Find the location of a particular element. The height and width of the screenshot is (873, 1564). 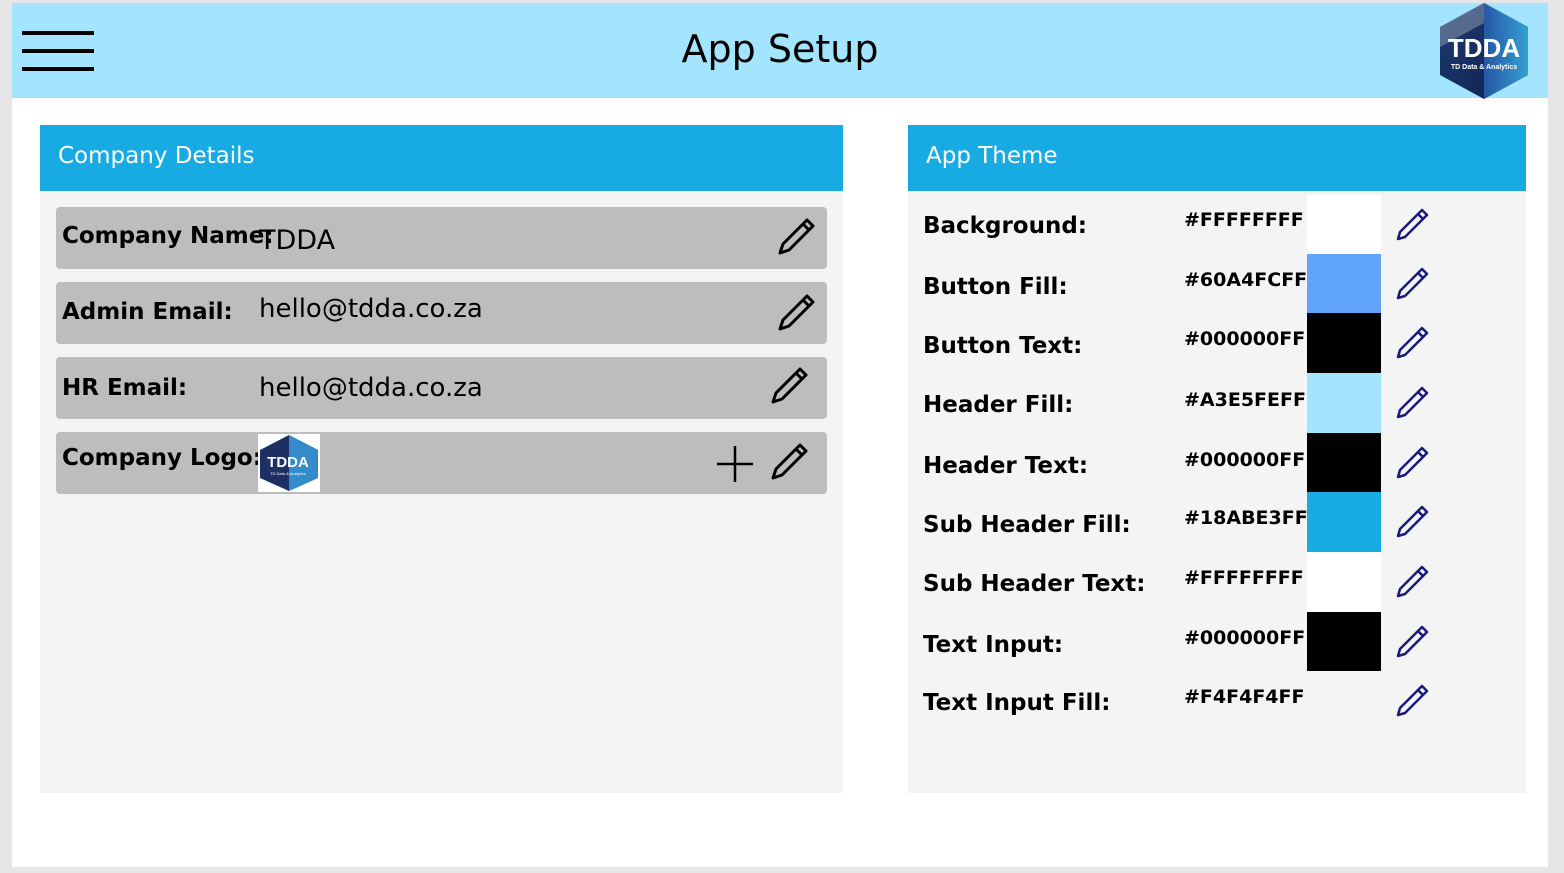

theme-hex-button-text: #000000FF is located at coordinates (1245, 339).